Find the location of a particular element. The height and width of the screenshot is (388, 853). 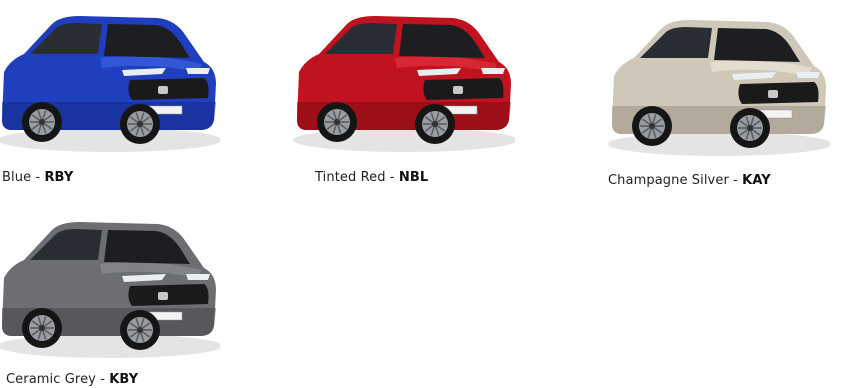

colour-caption: Ceramic Grey - KBY is located at coordinates (72, 379).